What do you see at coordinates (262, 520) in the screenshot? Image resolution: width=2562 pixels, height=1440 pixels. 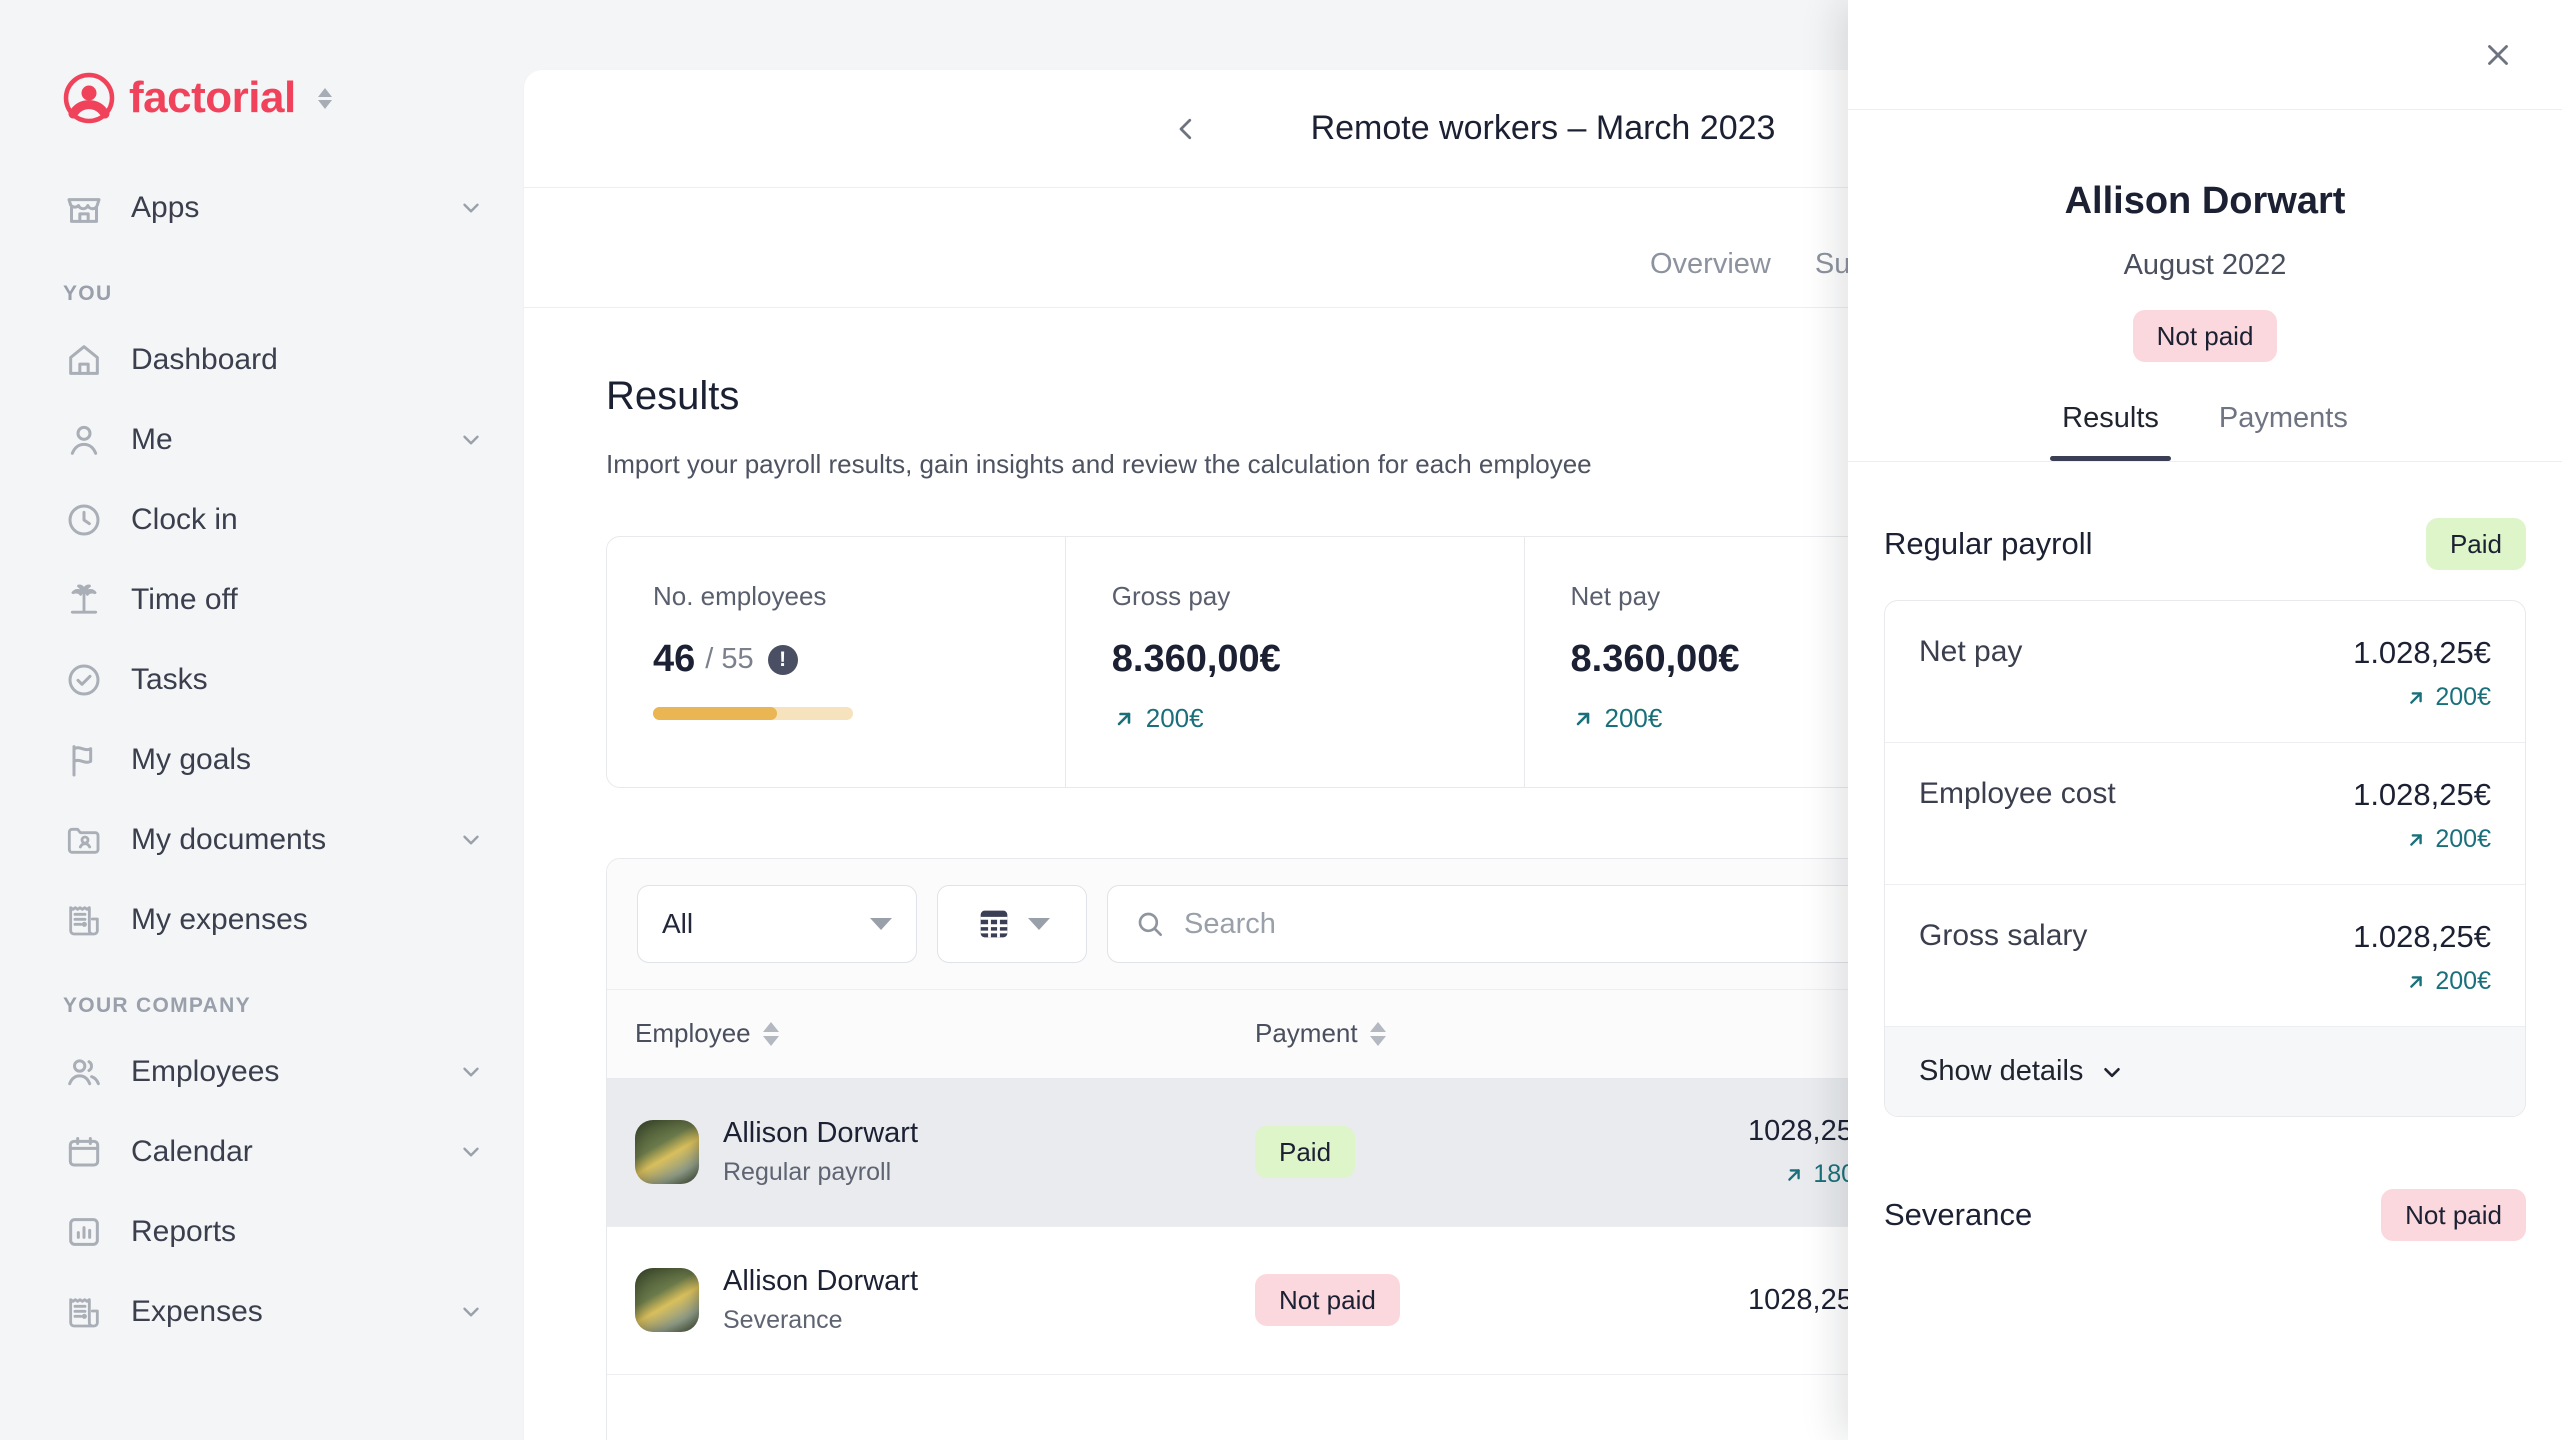 I see `sidebar-item-clock-in: Clock in` at bounding box center [262, 520].